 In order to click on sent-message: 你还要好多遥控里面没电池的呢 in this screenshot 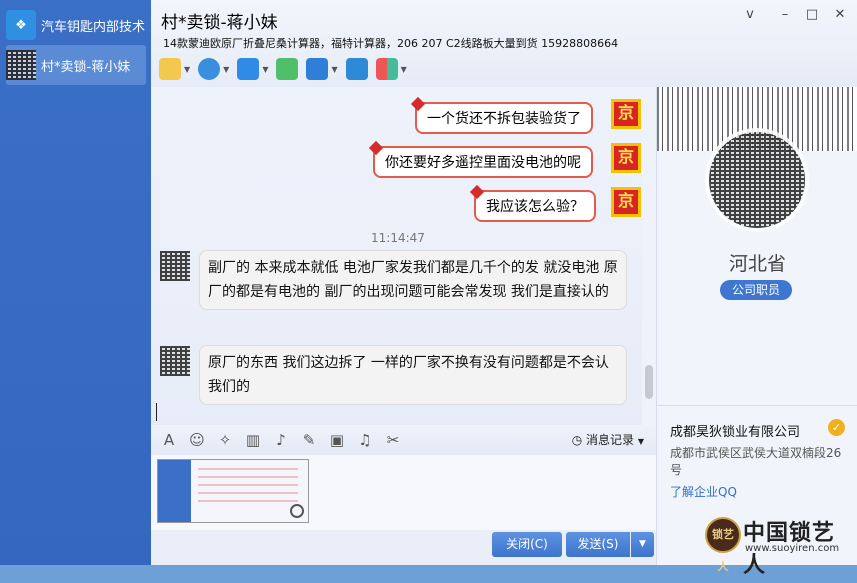, I will do `click(483, 162)`.